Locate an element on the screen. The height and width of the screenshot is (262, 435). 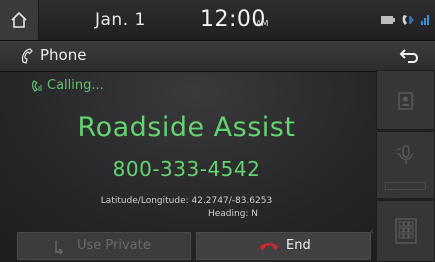
back-arrow-icon is located at coordinates (409, 56).